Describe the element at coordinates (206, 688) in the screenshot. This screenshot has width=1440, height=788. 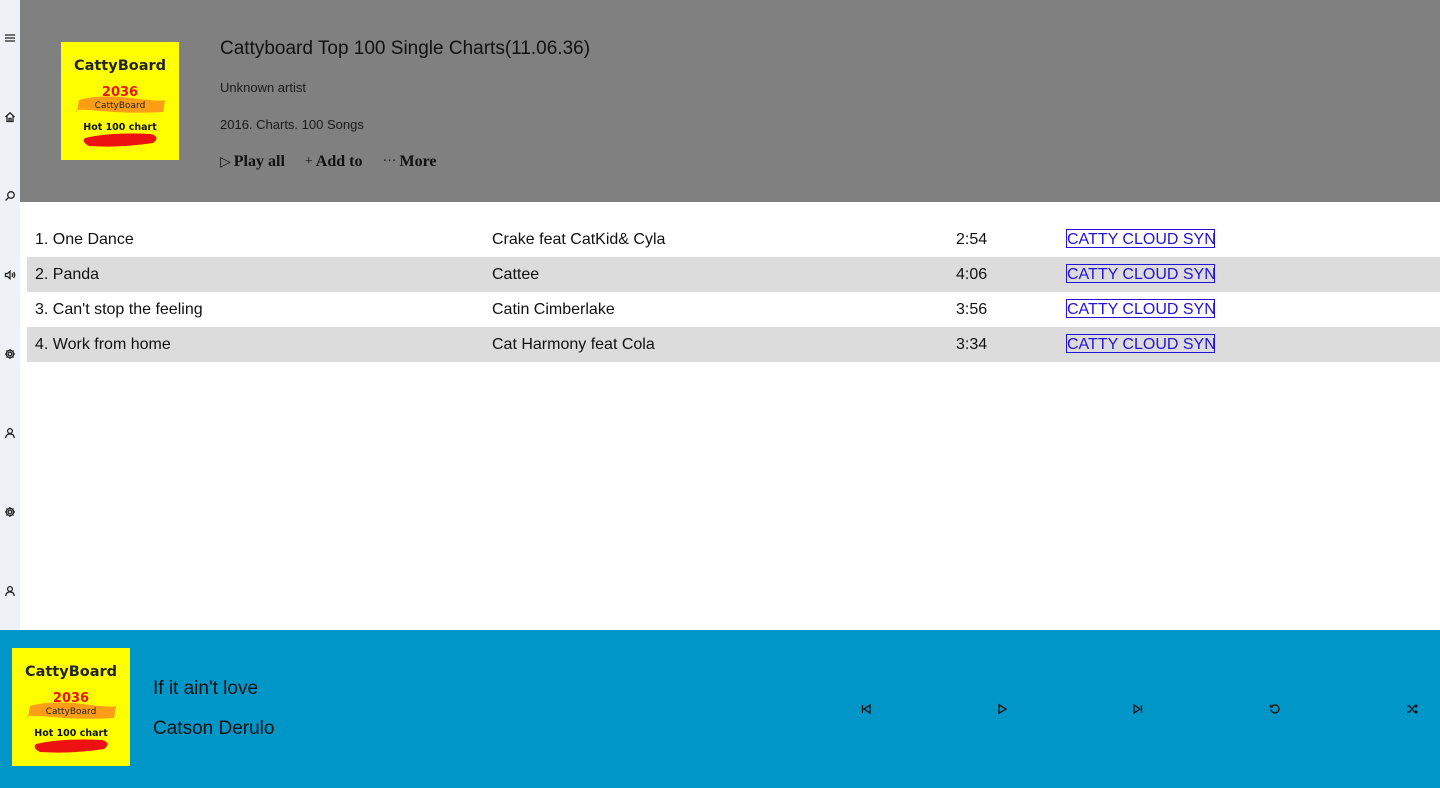
I see `now-playing-title: If it ain't love` at that location.